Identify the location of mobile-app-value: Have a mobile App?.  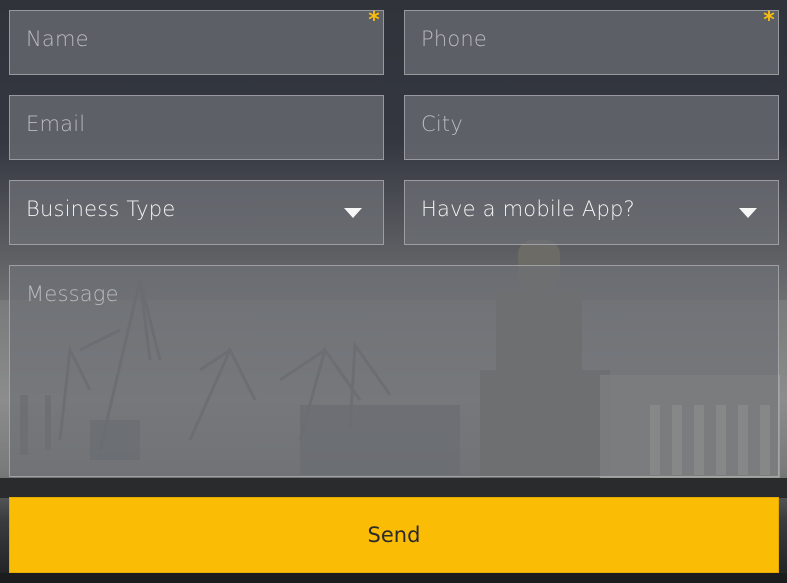
(528, 209).